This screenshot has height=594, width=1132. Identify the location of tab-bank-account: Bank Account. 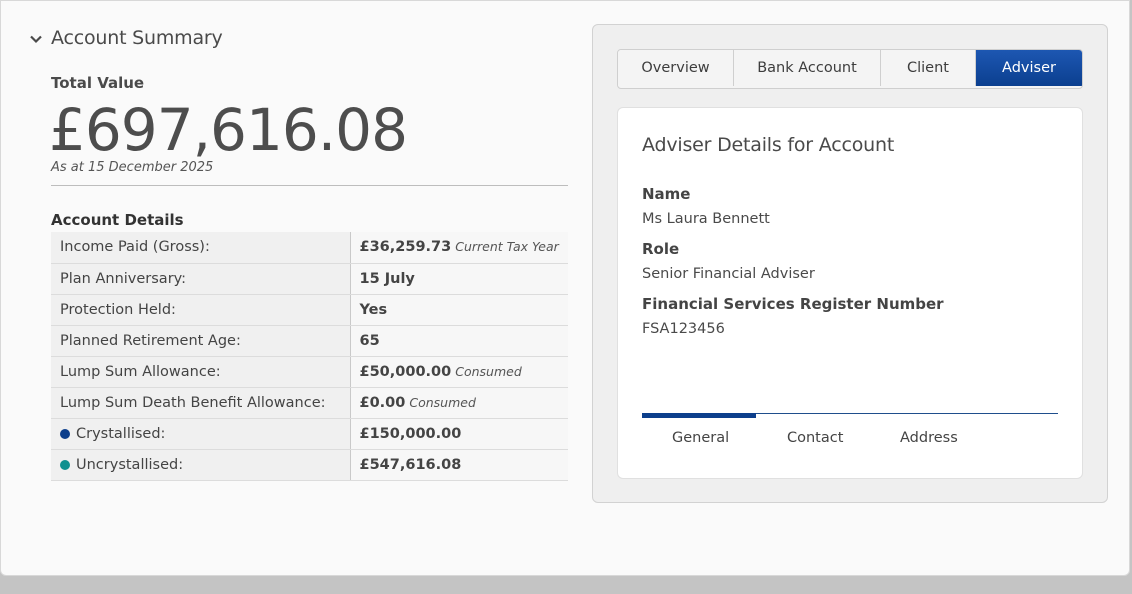
(807, 68).